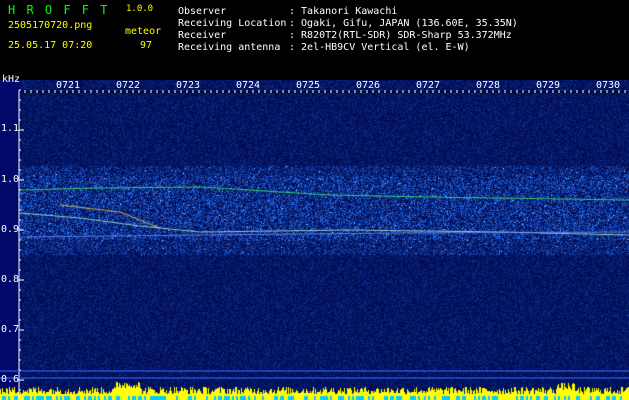  Describe the element at coordinates (128, 85) in the screenshot. I see `x-tick-label: 0722` at that location.